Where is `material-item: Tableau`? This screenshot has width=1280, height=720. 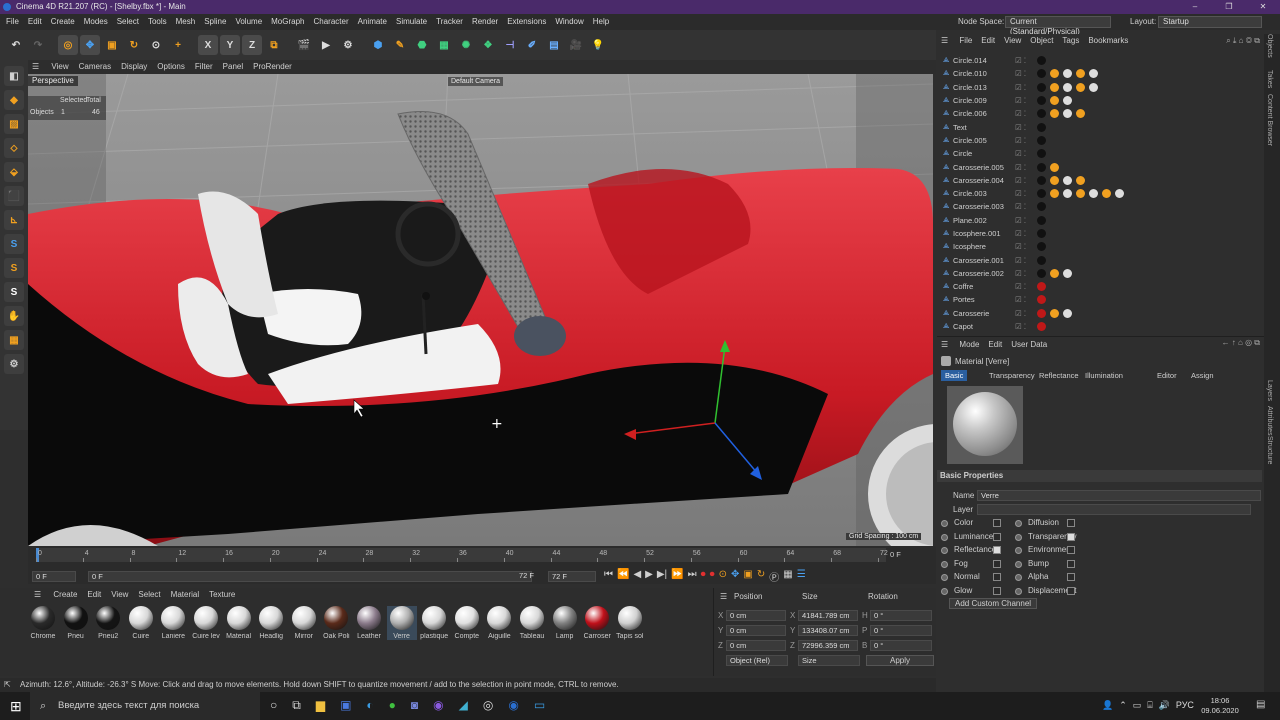 material-item: Tableau is located at coordinates (532, 623).